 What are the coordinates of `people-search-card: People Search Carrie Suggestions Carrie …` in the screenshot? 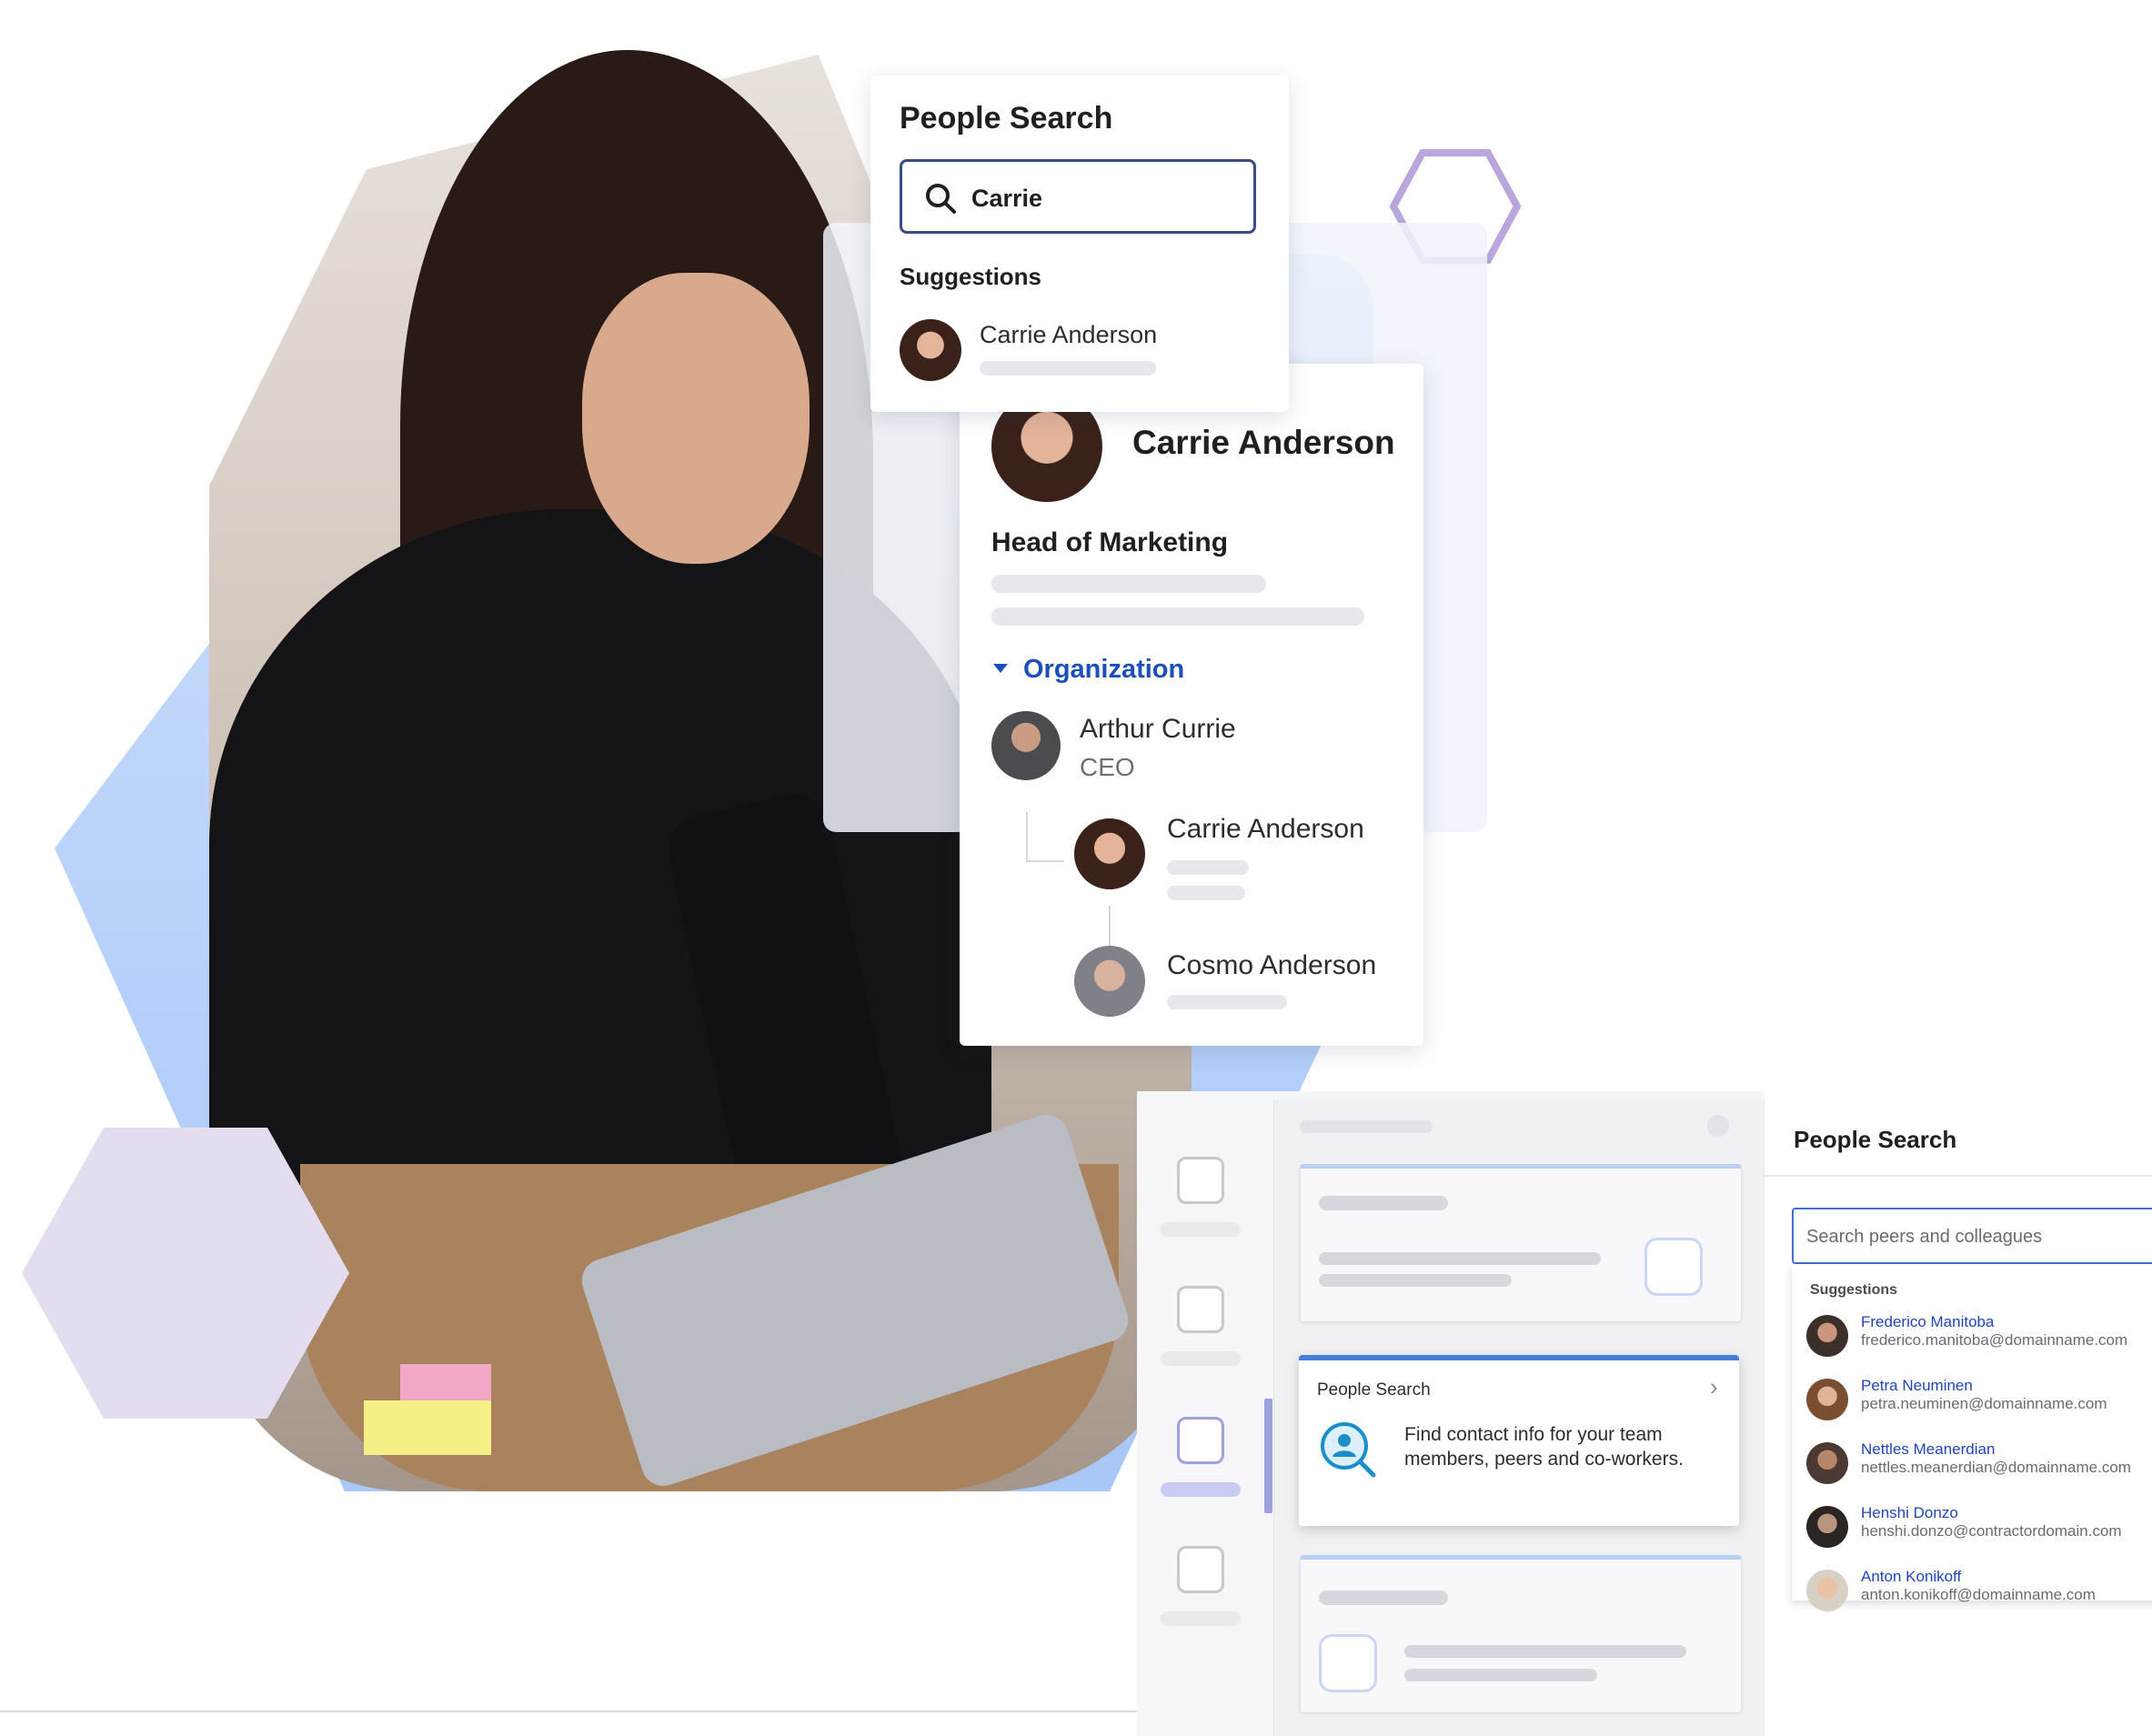 It's located at (1079, 243).